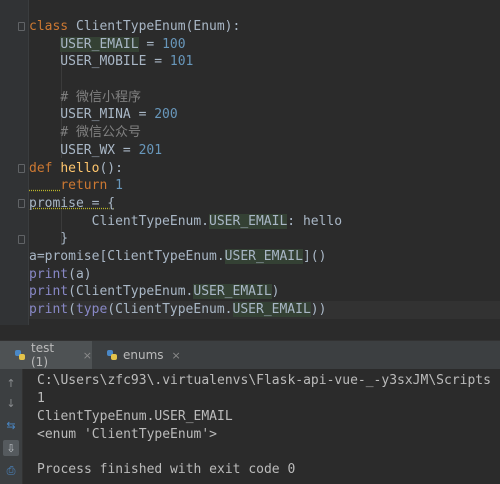  I want to click on tab-enums: enums ×, so click(137, 355).